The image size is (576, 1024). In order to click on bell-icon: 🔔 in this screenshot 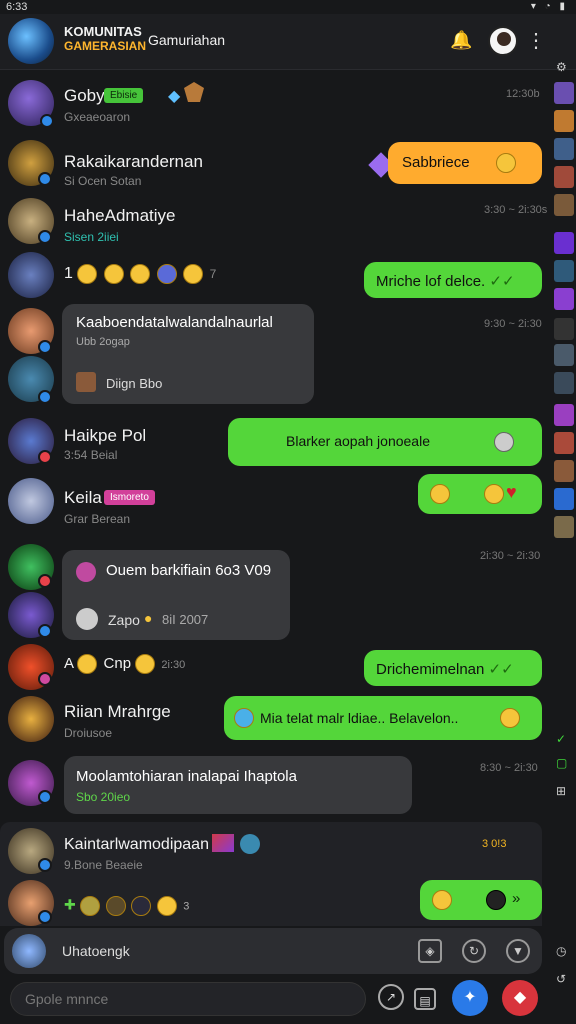, I will do `click(461, 41)`.